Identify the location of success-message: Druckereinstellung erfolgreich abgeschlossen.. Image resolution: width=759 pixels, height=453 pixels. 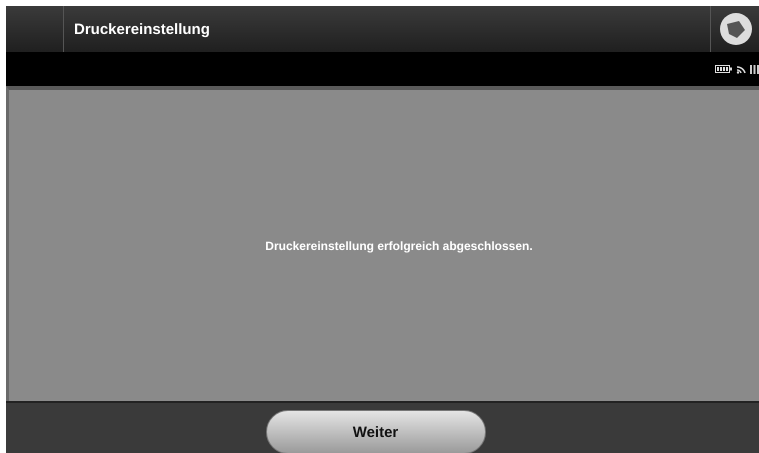
(399, 245).